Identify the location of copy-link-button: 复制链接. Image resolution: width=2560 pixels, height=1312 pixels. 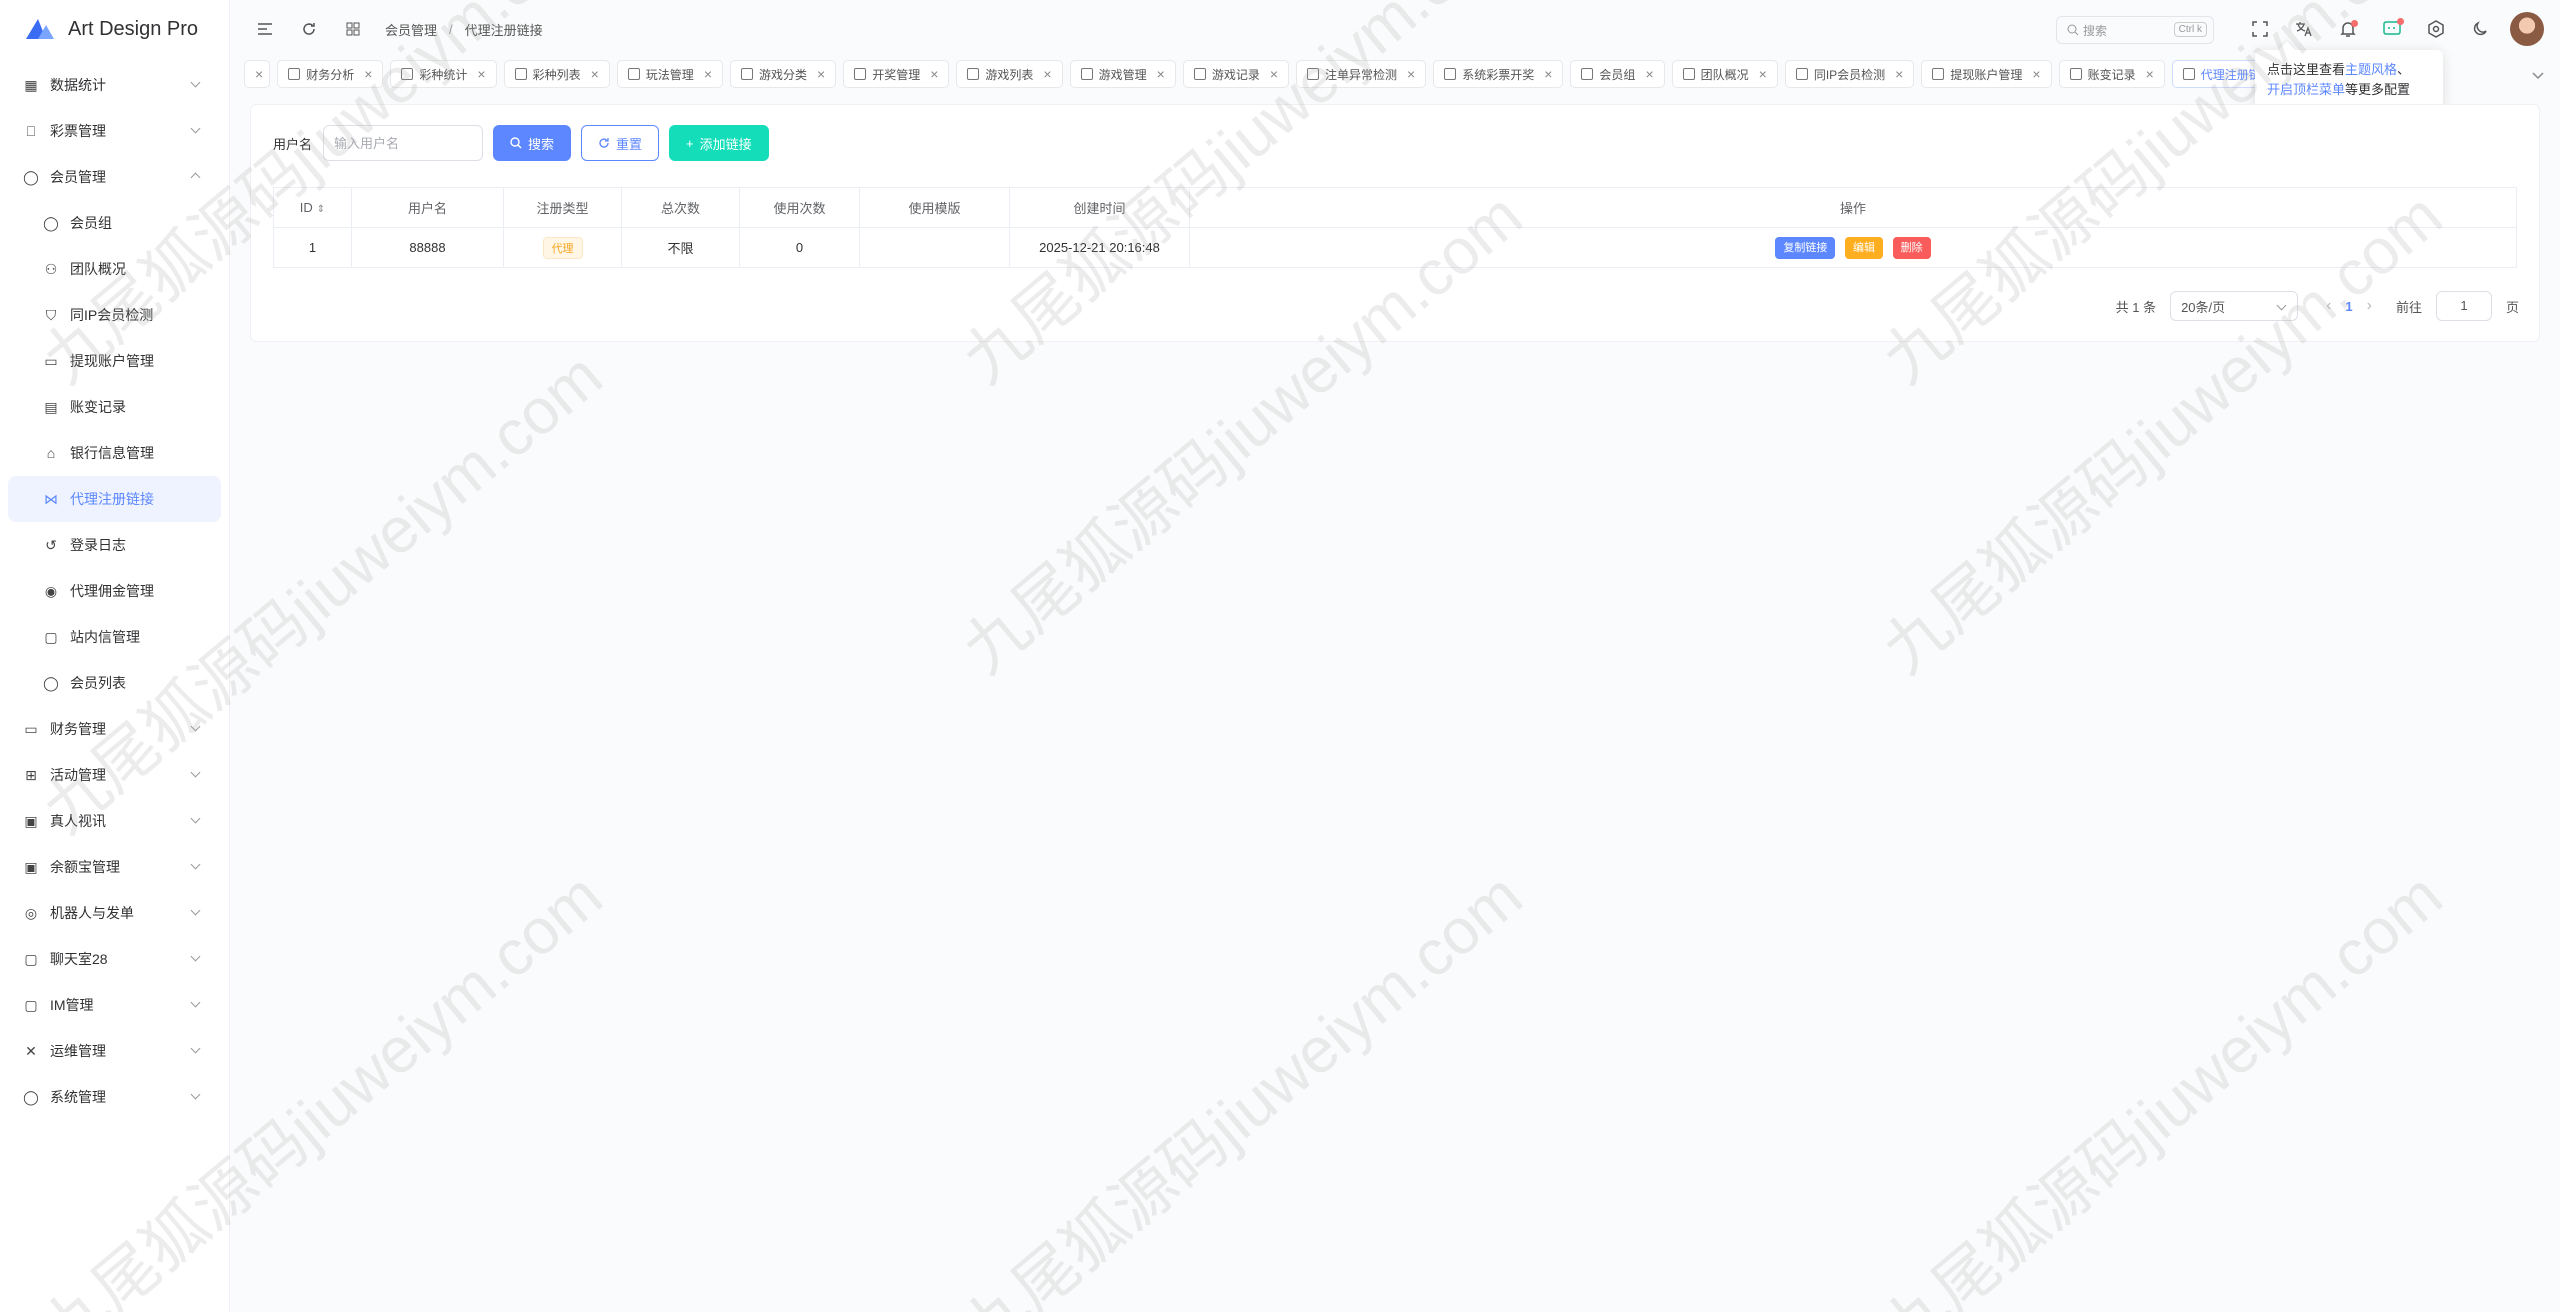
(1805, 247).